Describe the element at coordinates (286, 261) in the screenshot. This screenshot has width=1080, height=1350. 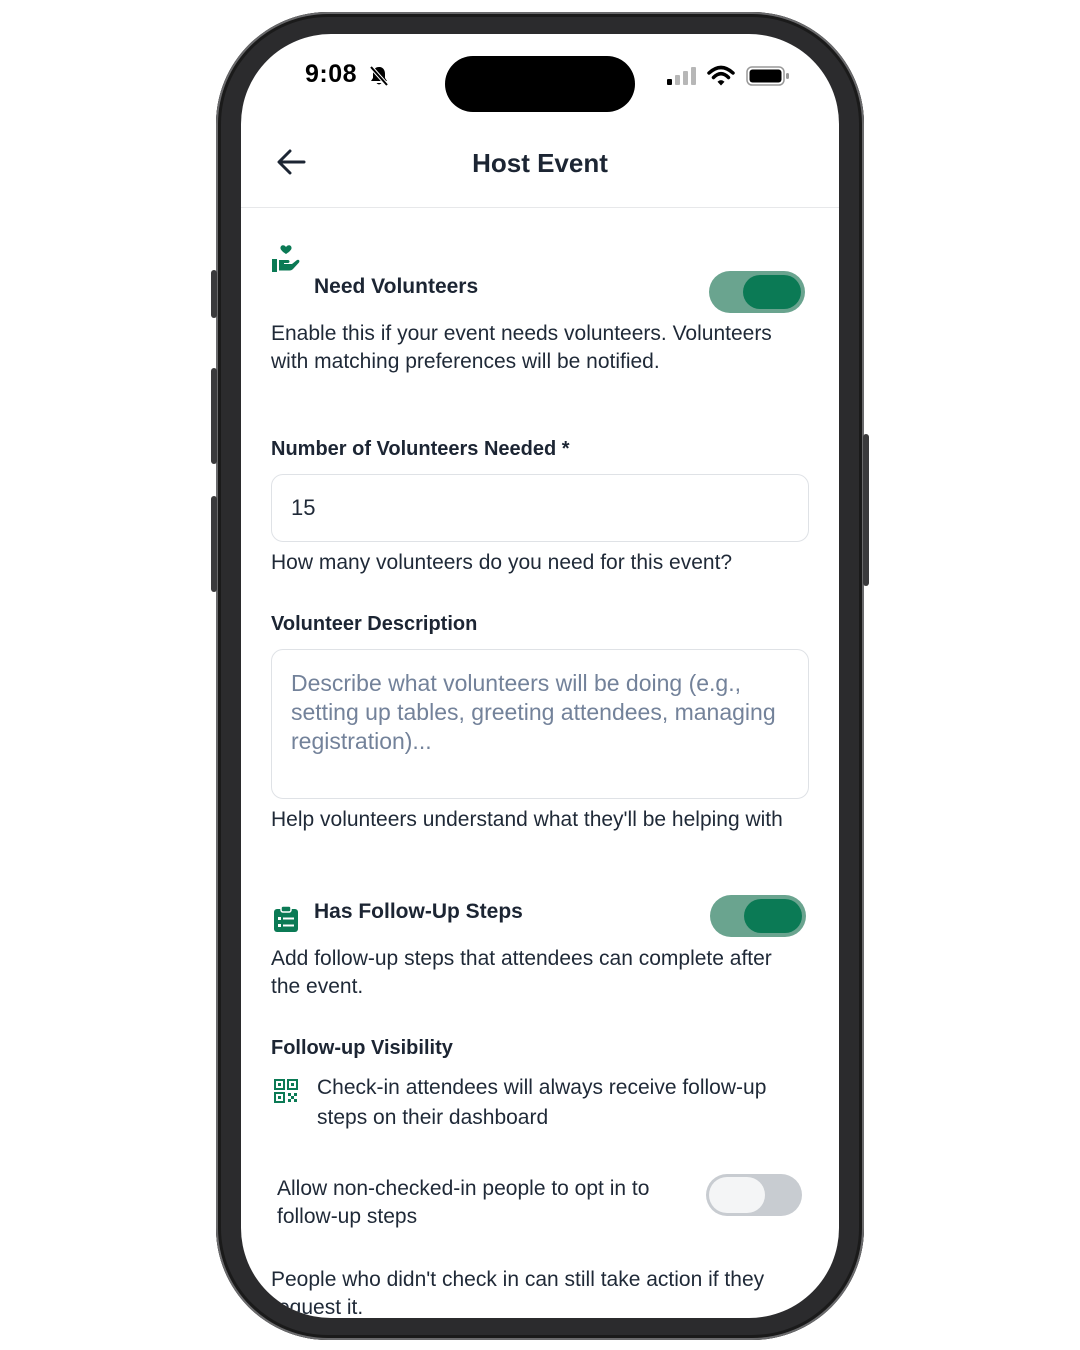
I see `volunteer-hand-heart-icon` at that location.